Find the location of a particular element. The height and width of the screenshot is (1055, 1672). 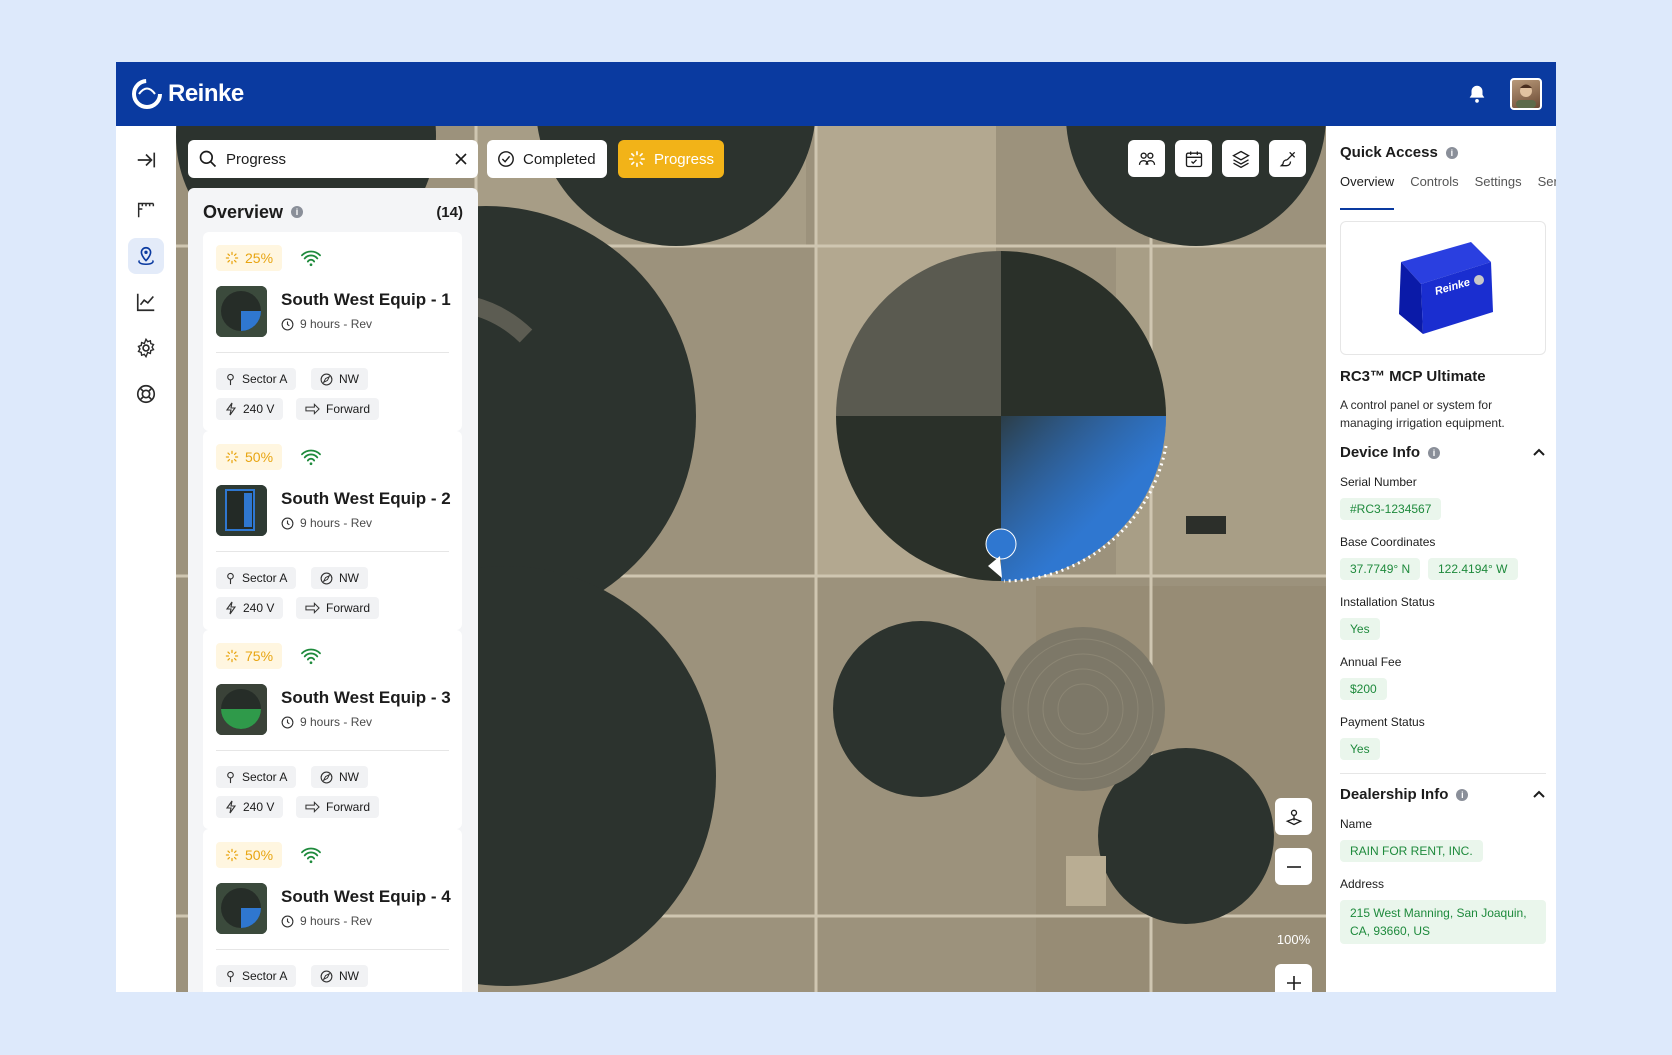

brand-logo: Reinke is located at coordinates (187, 94).